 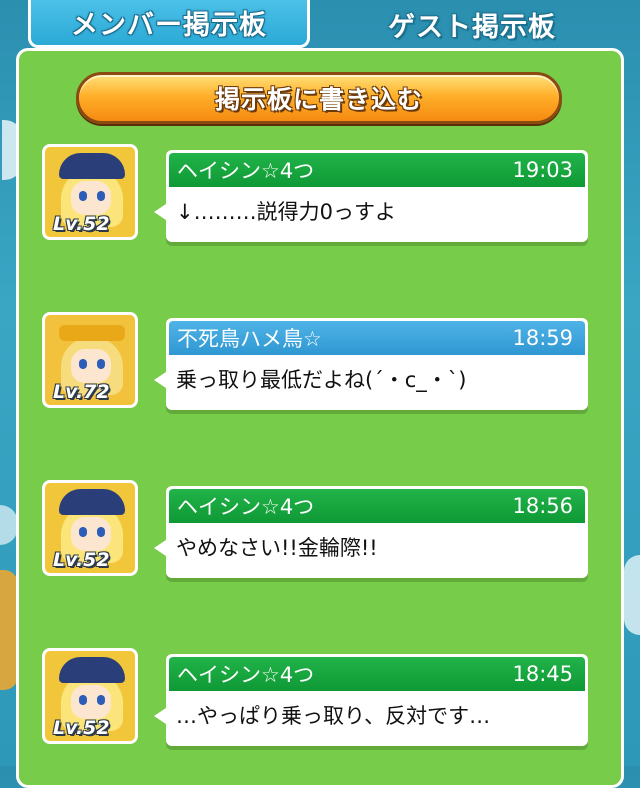 What do you see at coordinates (277, 548) in the screenshot?
I see `message-text: やめなさい!!金輪際!!` at bounding box center [277, 548].